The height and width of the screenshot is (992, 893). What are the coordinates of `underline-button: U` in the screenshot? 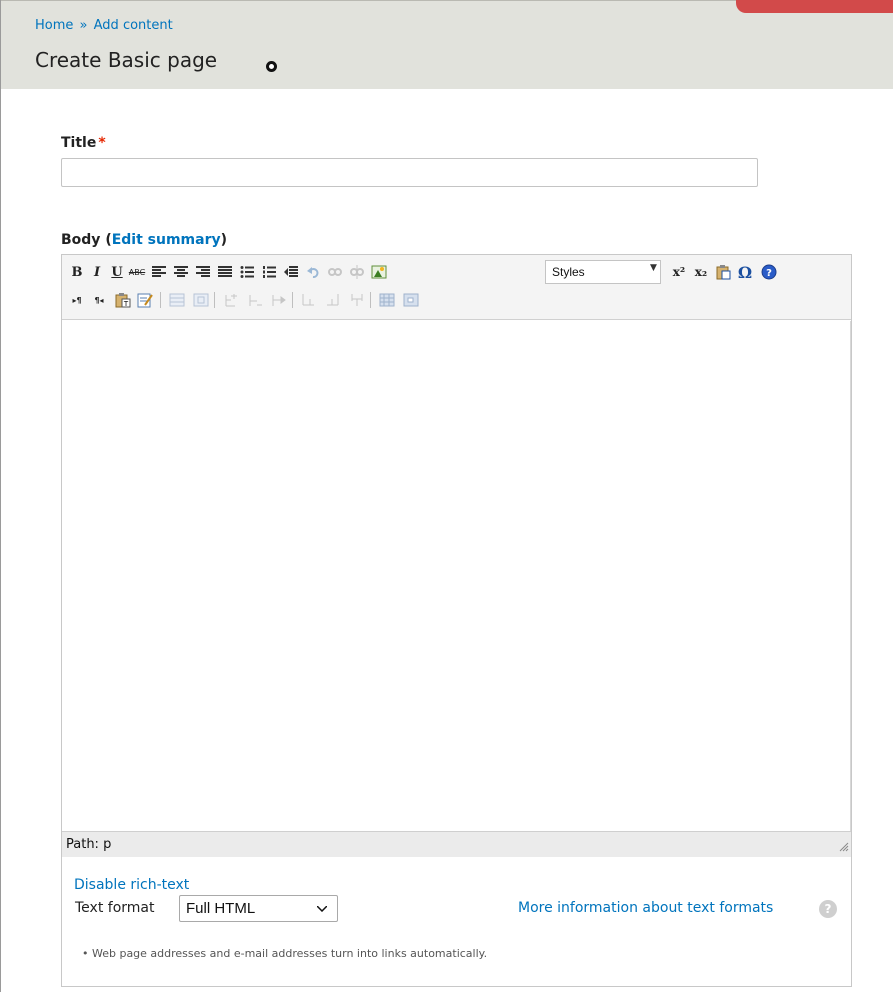 It's located at (117, 272).